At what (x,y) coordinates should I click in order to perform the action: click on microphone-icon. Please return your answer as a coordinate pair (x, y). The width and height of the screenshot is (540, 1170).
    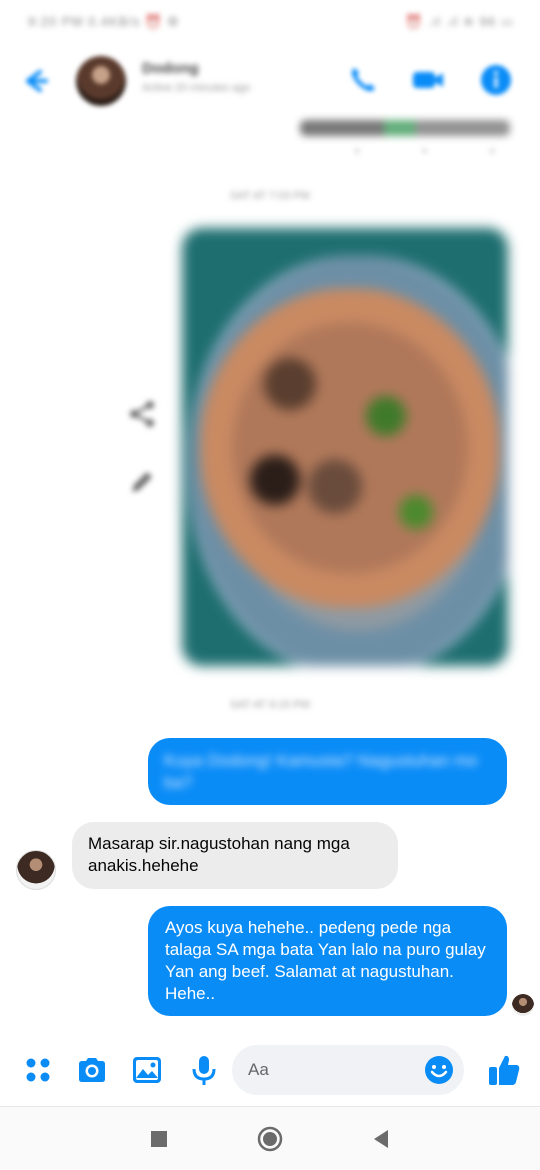
    Looking at the image, I should click on (204, 1070).